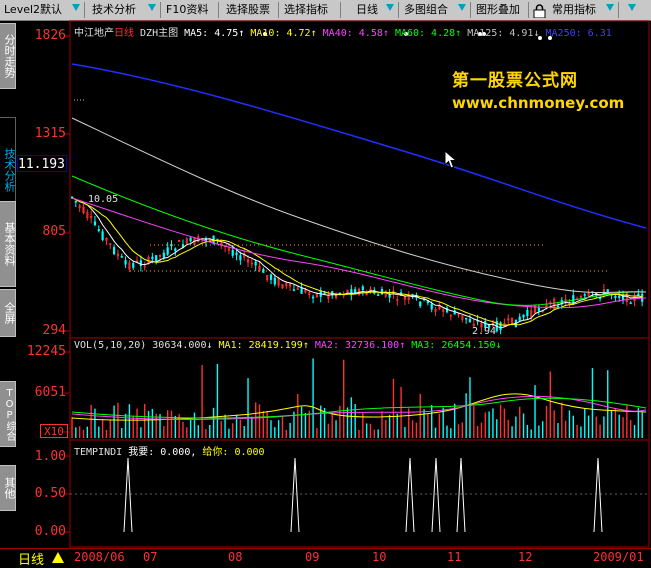 The width and height of the screenshot is (651, 568). I want to click on volume-ma2: MA2: 32736.100, so click(357, 345).